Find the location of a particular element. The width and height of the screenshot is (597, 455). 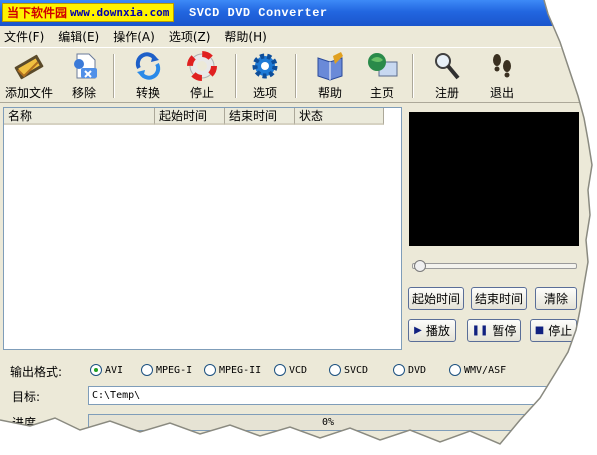

stop-label: 停止 is located at coordinates (201, 93).